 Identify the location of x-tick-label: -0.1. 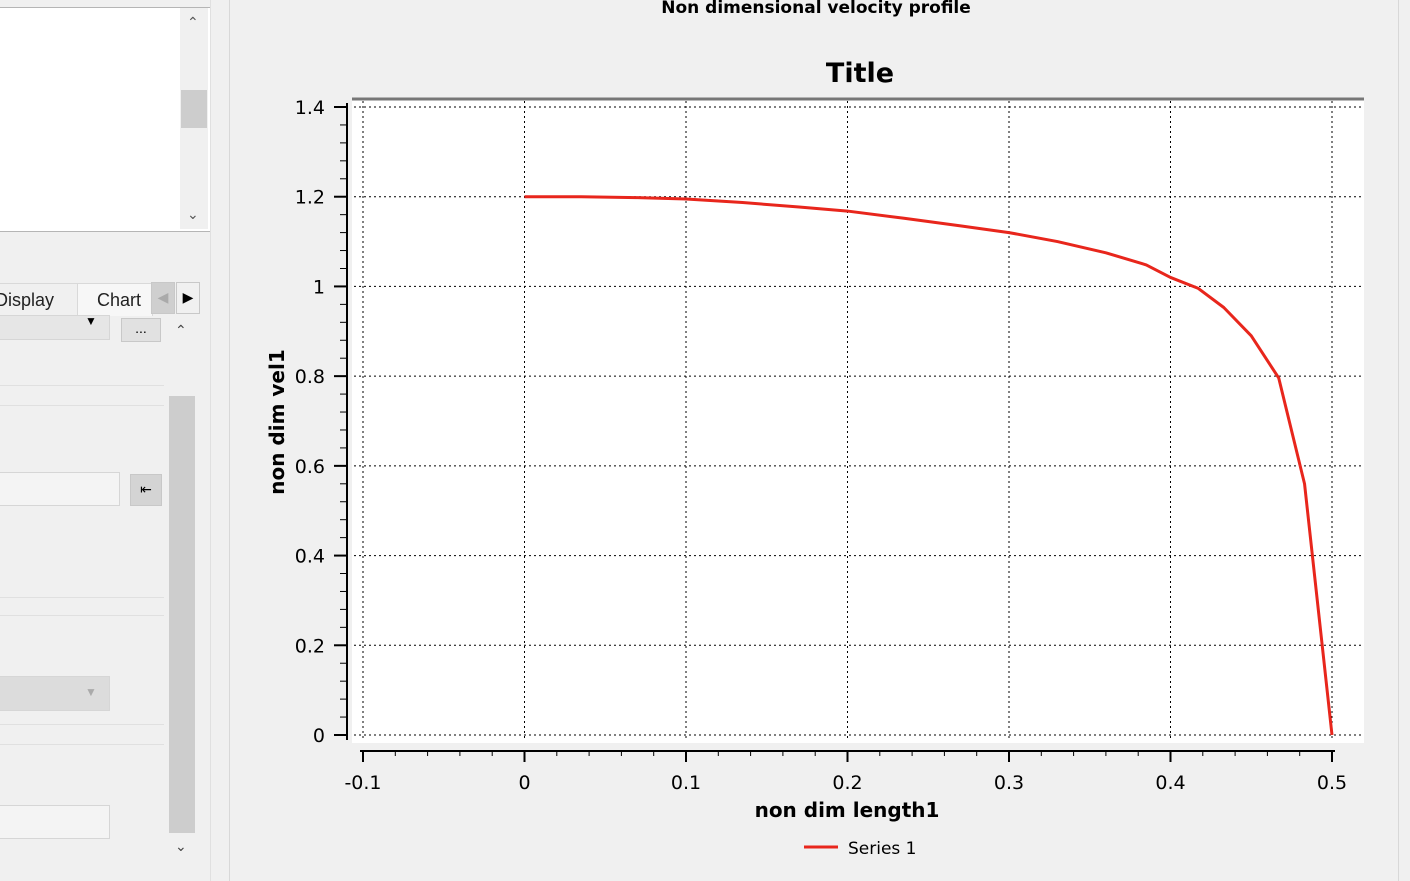
(362, 783).